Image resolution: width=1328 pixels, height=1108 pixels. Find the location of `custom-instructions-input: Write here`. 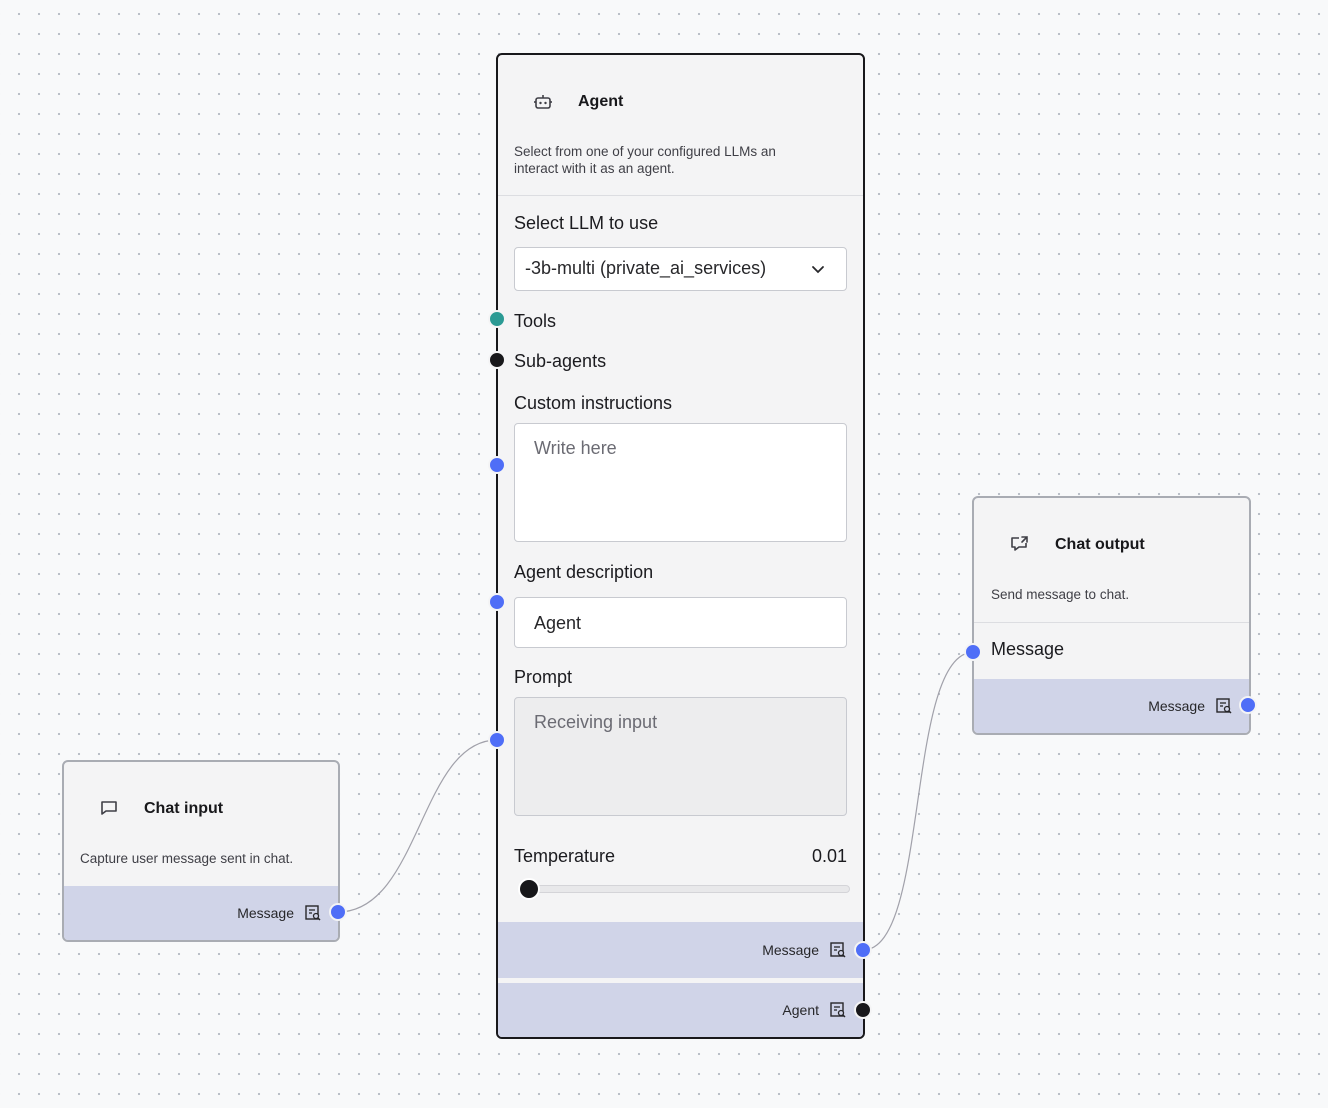

custom-instructions-input: Write here is located at coordinates (680, 482).